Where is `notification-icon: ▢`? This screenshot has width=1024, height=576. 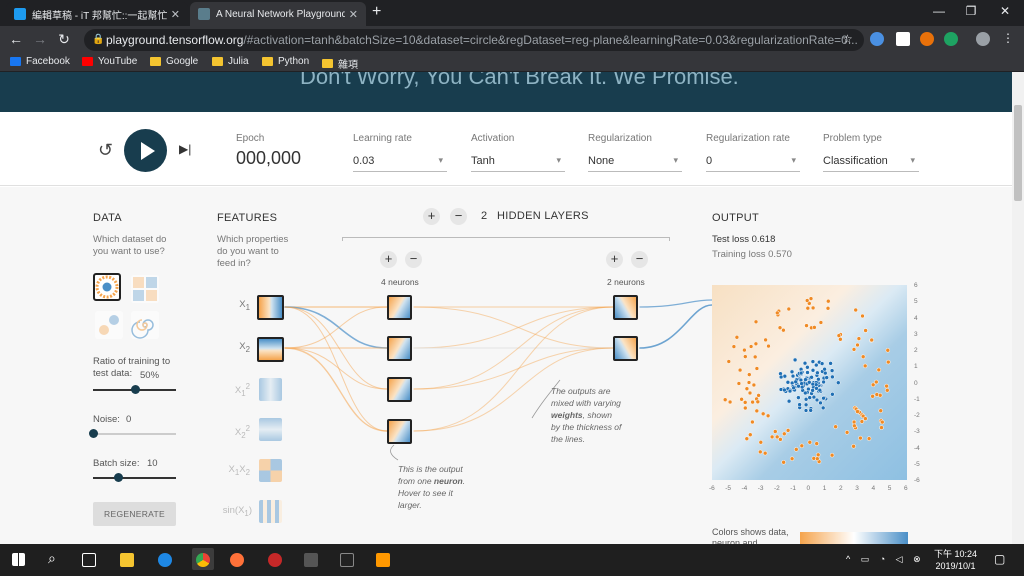 notification-icon: ▢ is located at coordinates (999, 559).